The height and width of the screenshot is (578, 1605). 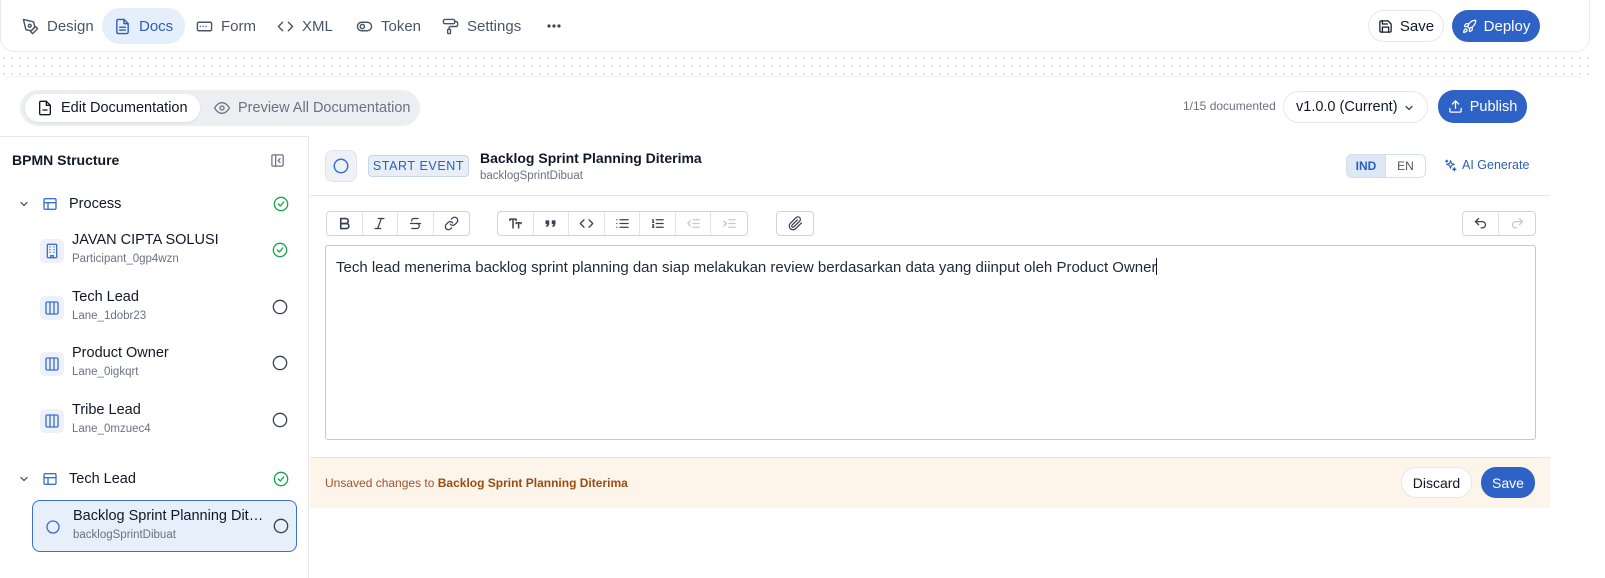 I want to click on undo-icon, so click(x=1480, y=223).